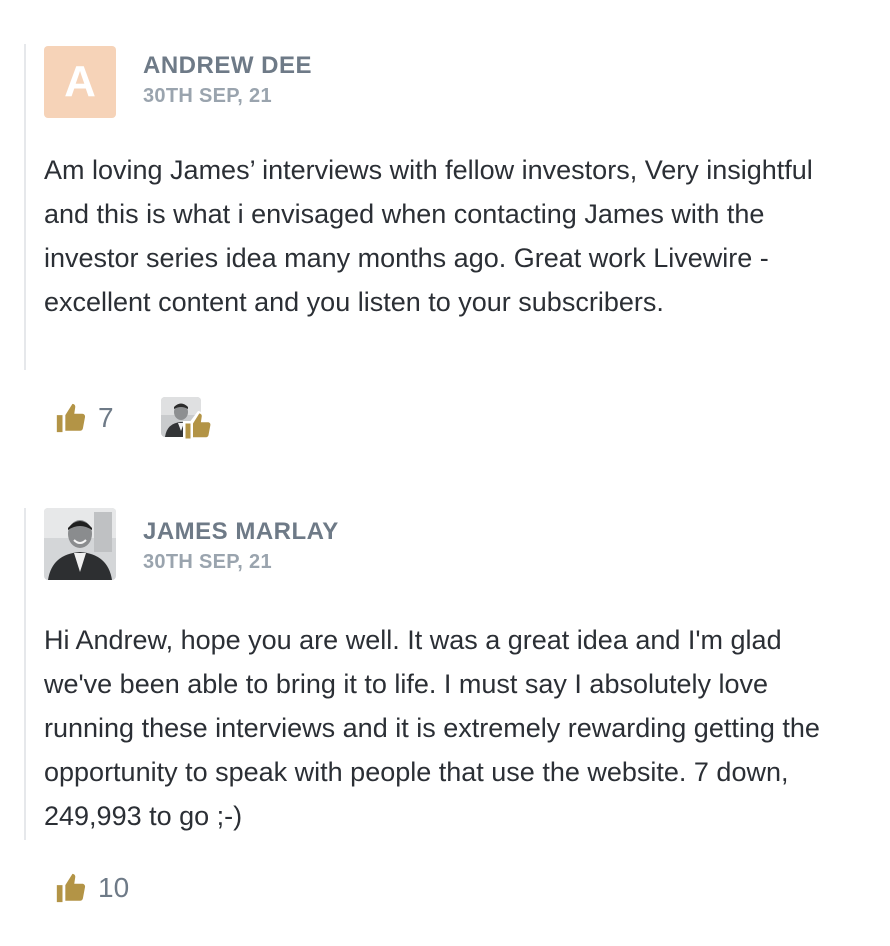  What do you see at coordinates (114, 887) in the screenshot?
I see `like-count: 10` at bounding box center [114, 887].